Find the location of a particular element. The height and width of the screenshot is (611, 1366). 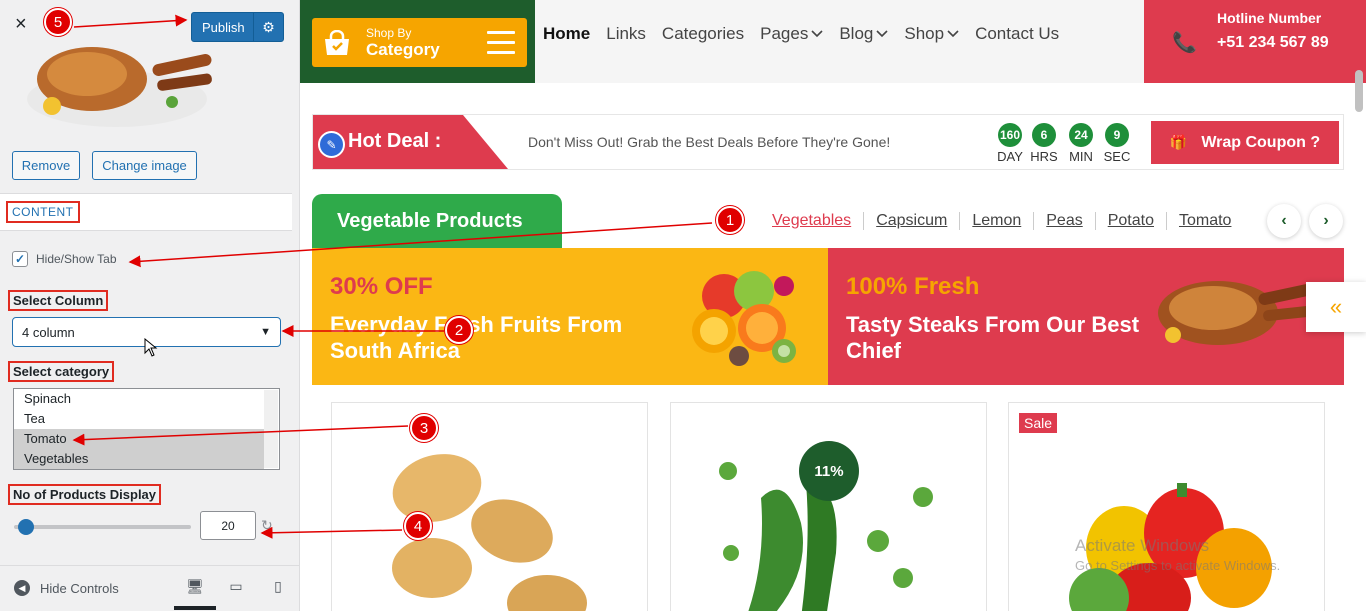

annotation-badge: 1 is located at coordinates (730, 220).